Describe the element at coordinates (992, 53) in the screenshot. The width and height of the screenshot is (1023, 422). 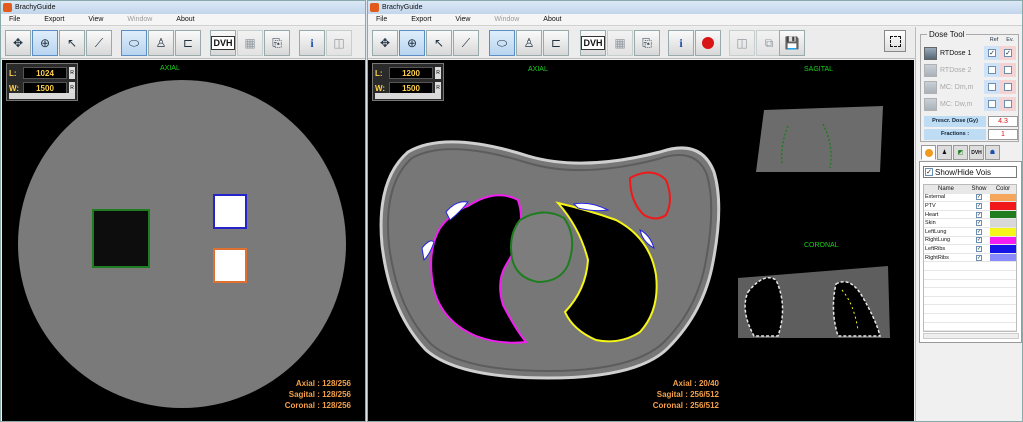
I see `ref-checkbox: ✓` at that location.